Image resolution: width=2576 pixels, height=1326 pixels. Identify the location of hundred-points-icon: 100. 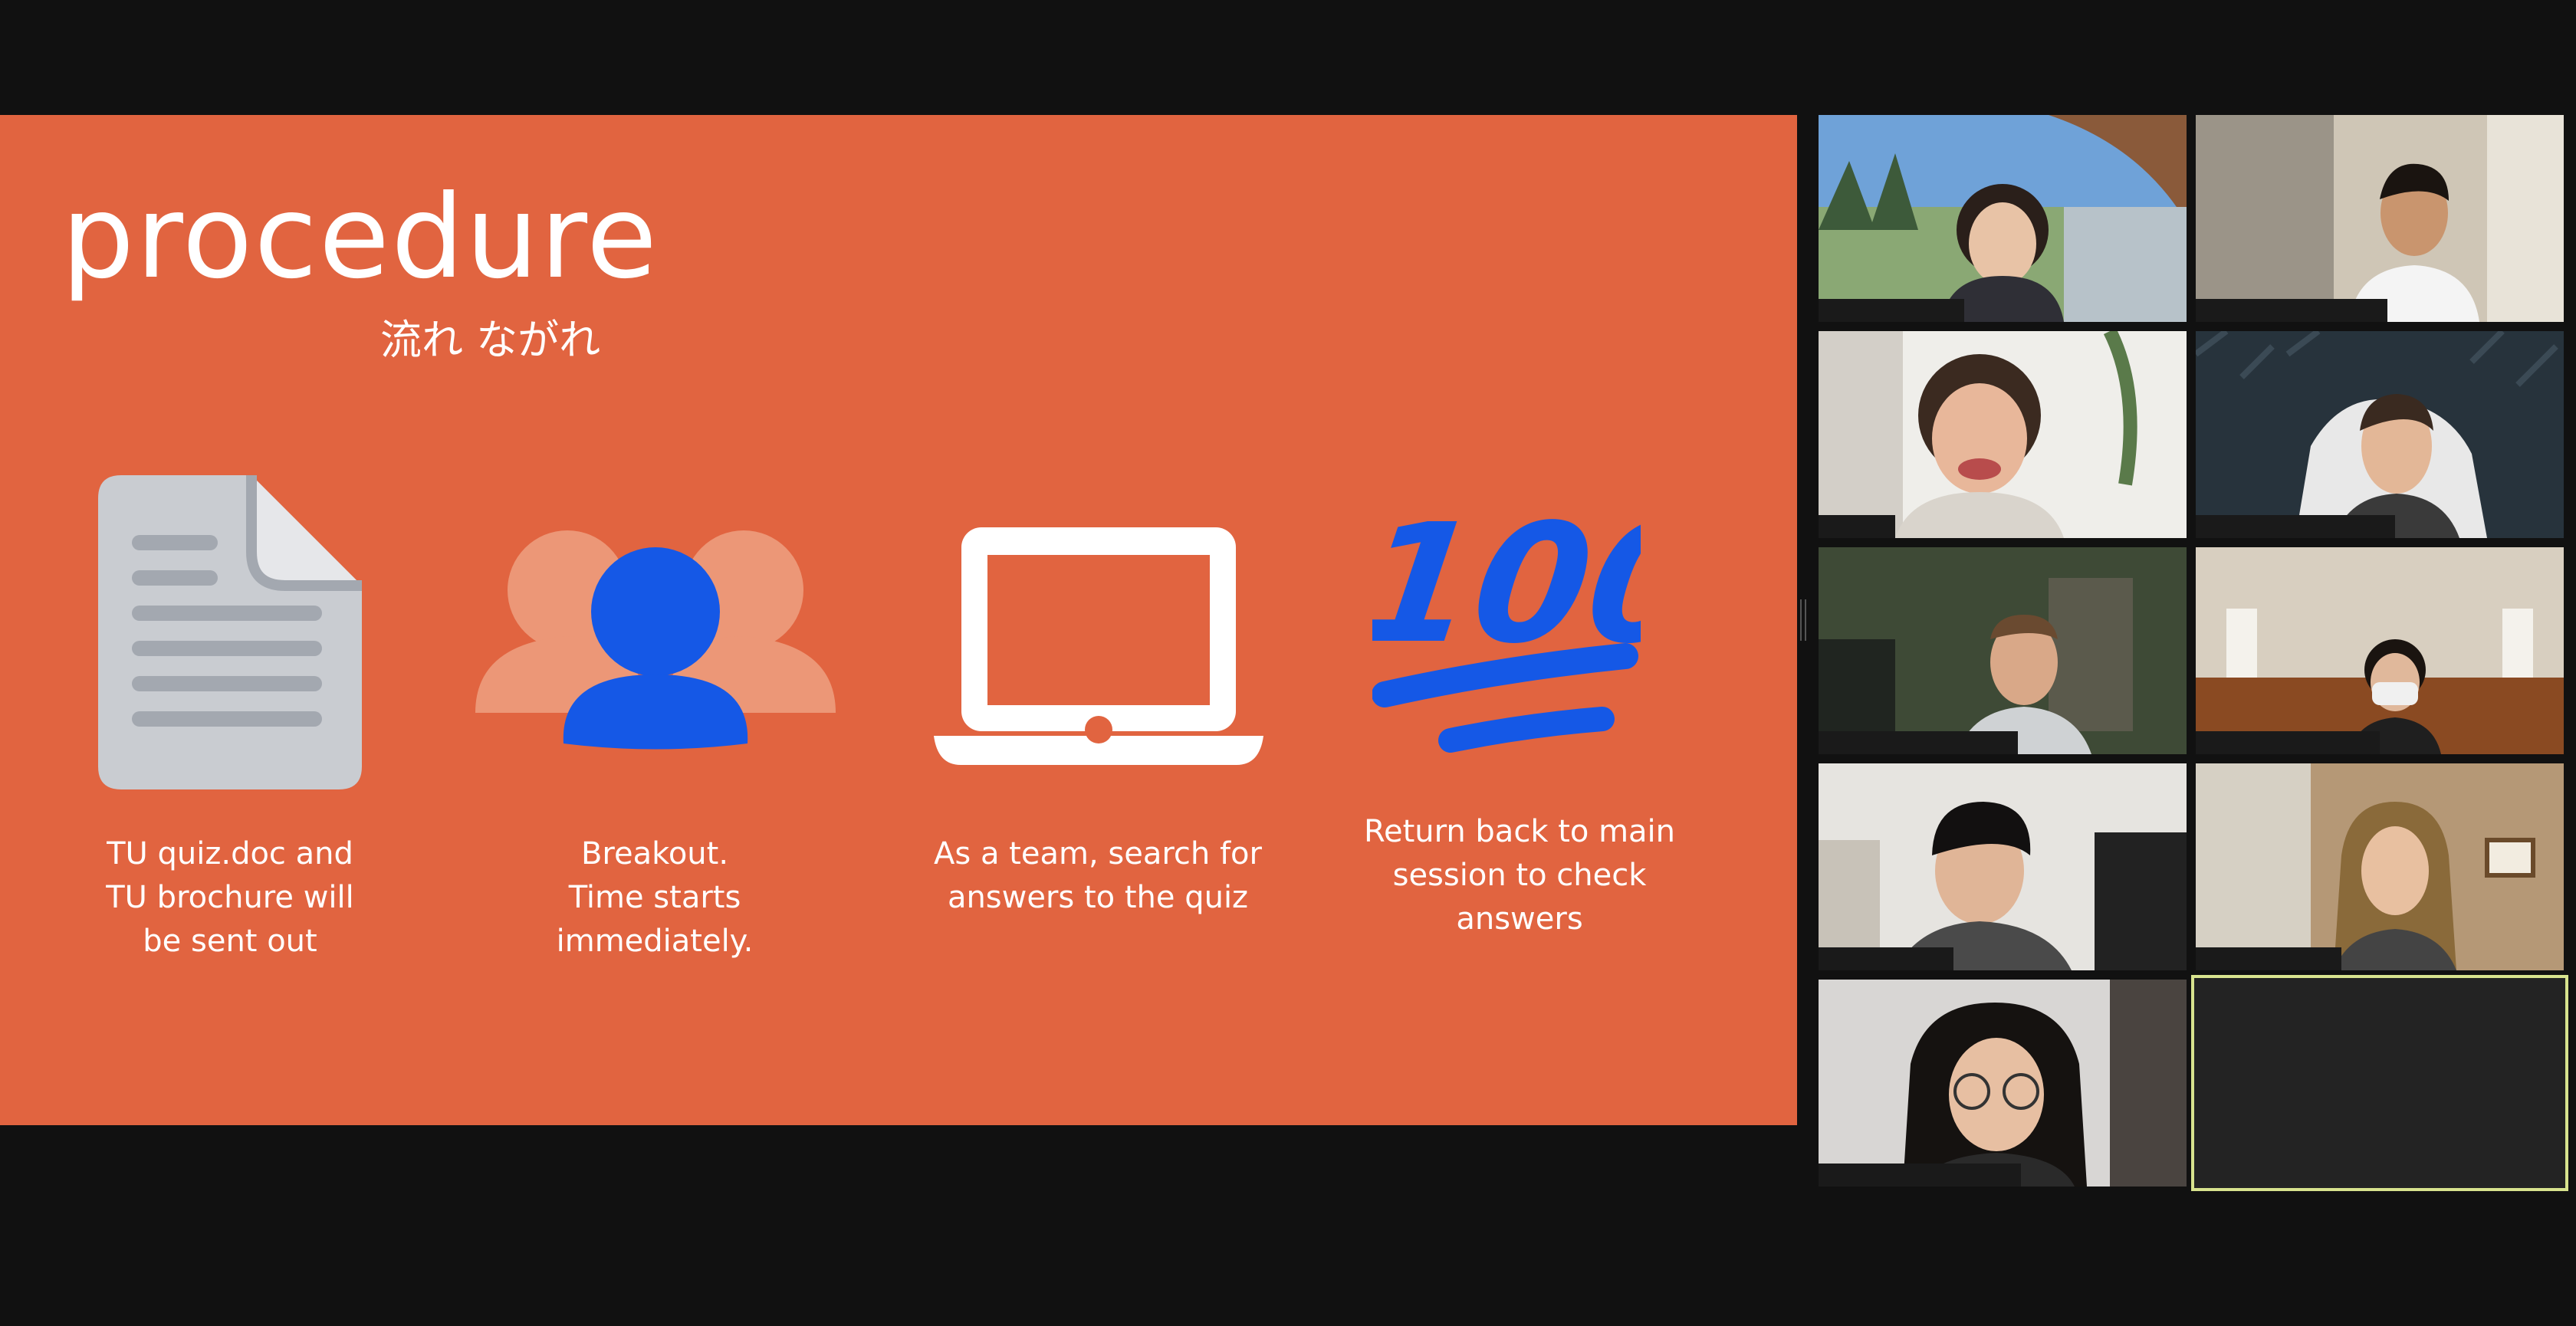
(1533, 625).